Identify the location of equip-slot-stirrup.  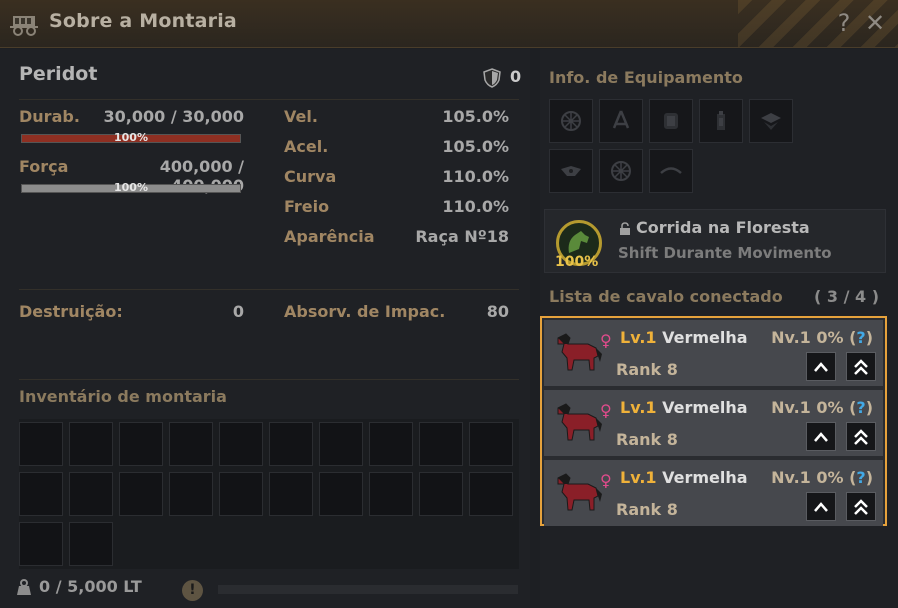
(621, 121).